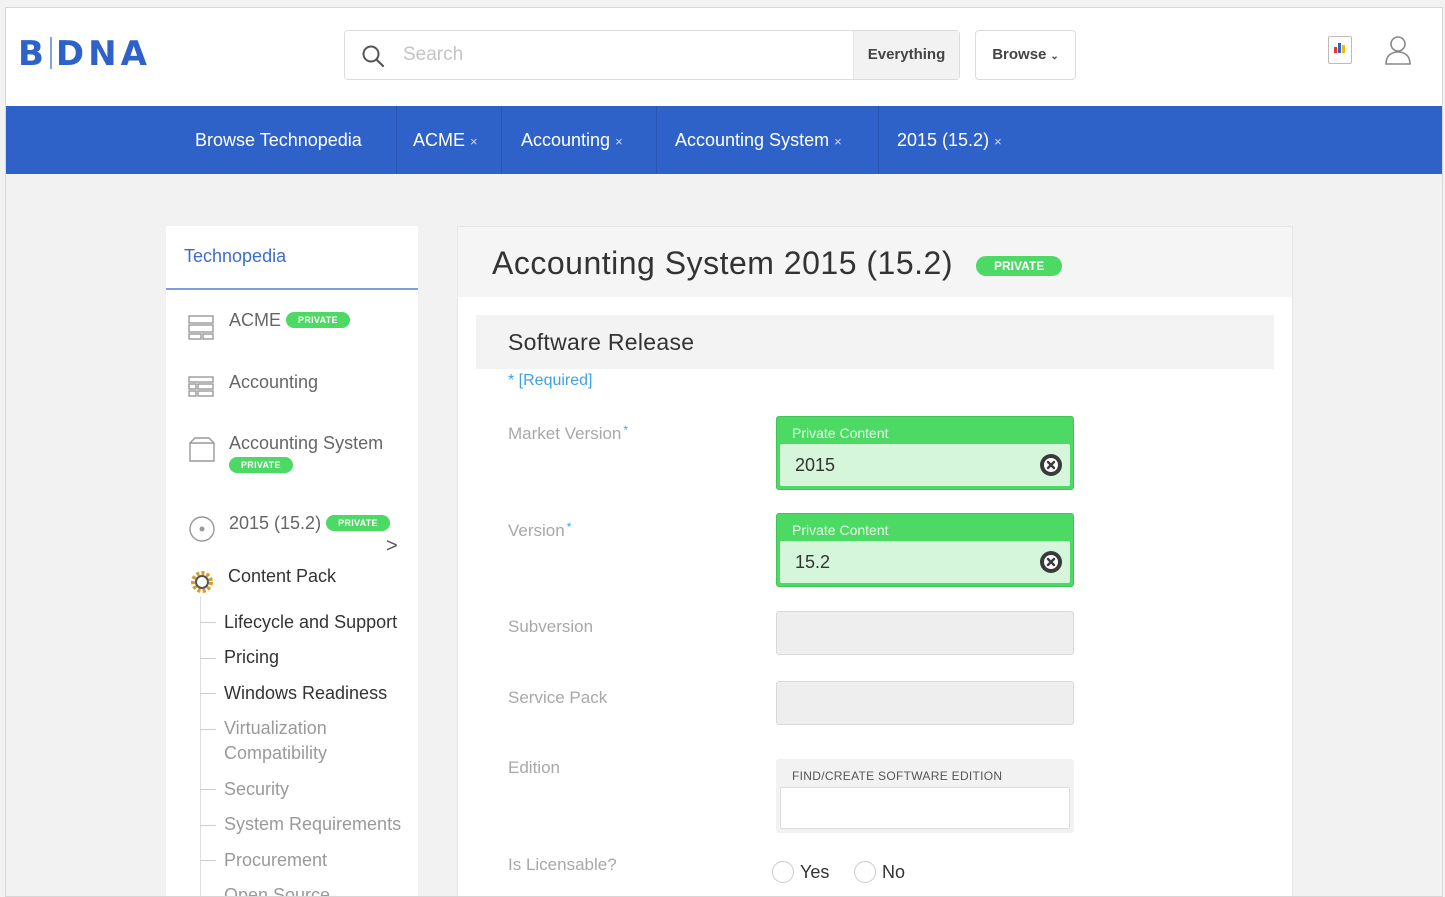 Image resolution: width=1445 pixels, height=897 pixels. What do you see at coordinates (925, 633) in the screenshot?
I see `subversion-input` at bounding box center [925, 633].